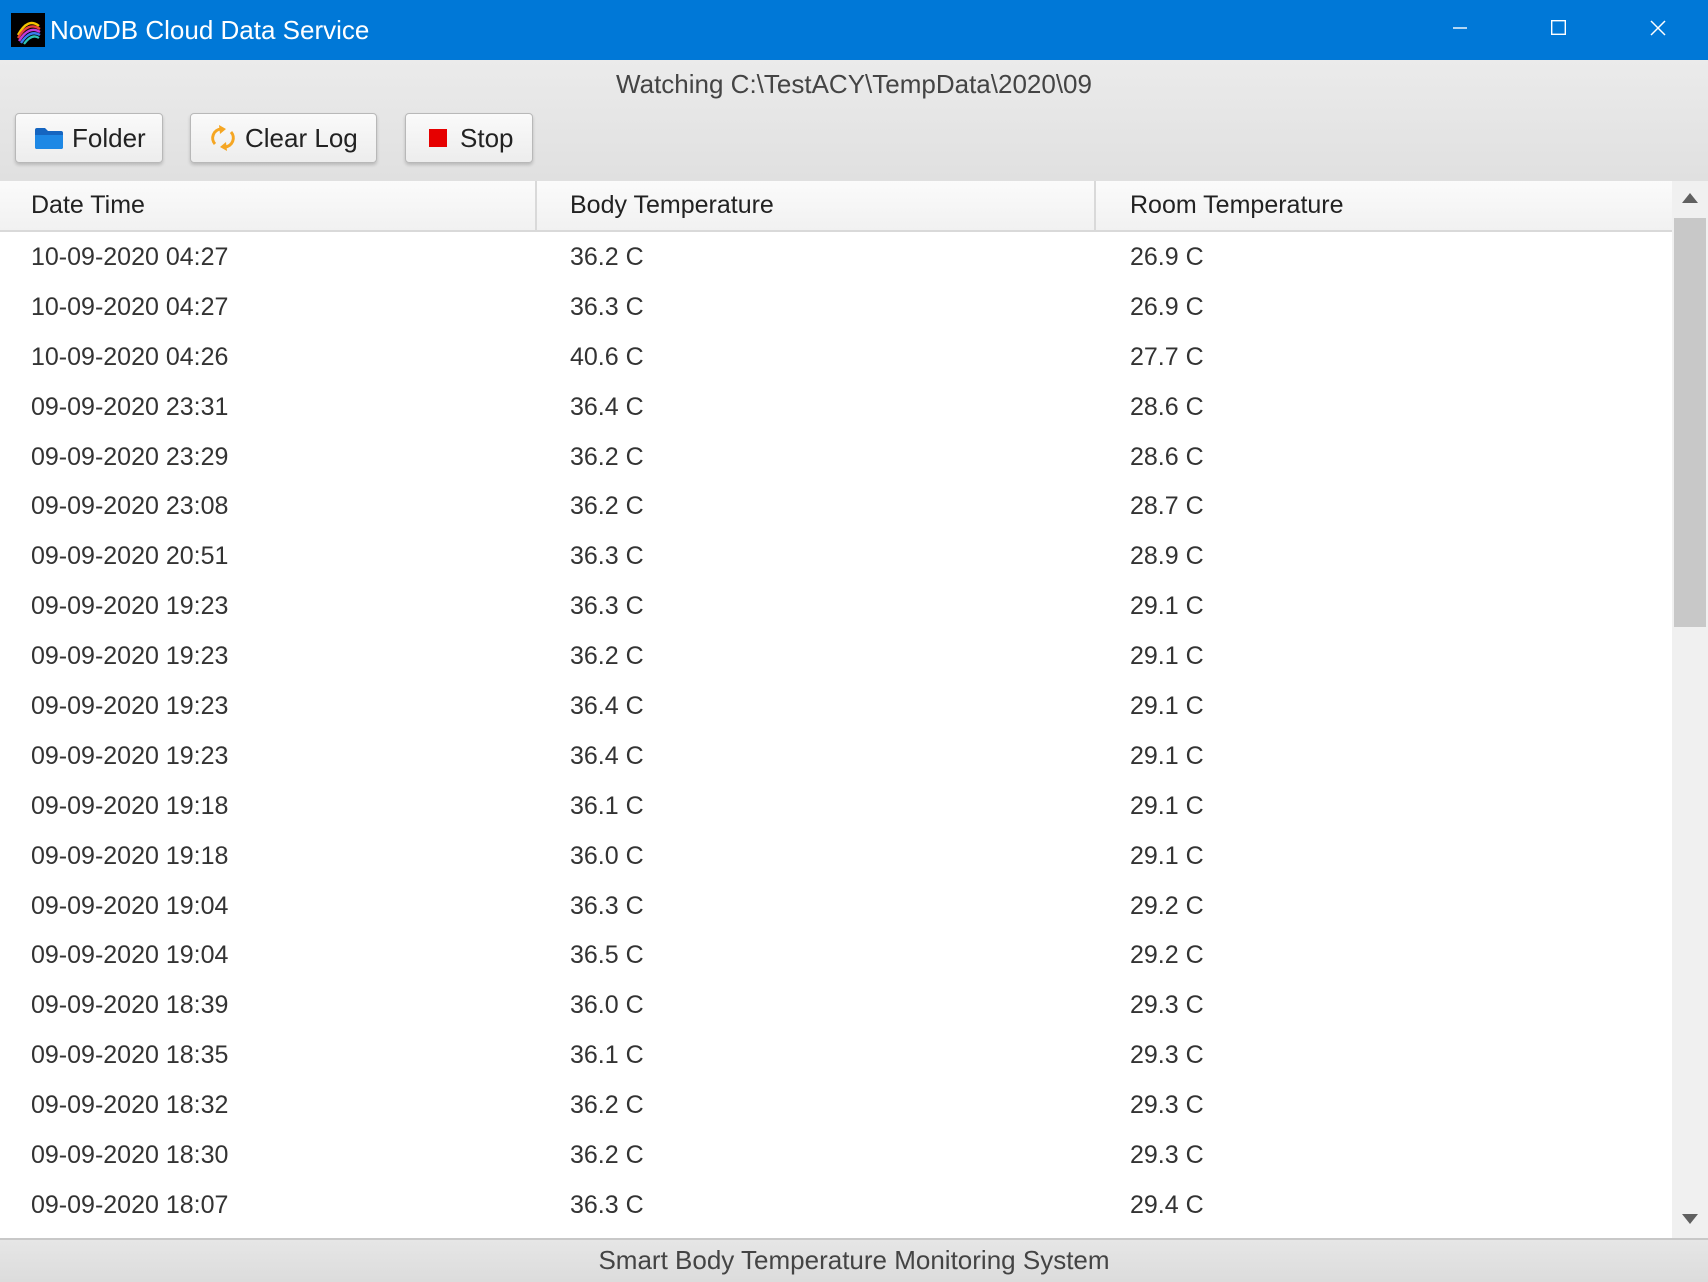 The height and width of the screenshot is (1282, 1708). What do you see at coordinates (130, 1055) in the screenshot?
I see `cell-date-time: 09-09-2020 18:35` at bounding box center [130, 1055].